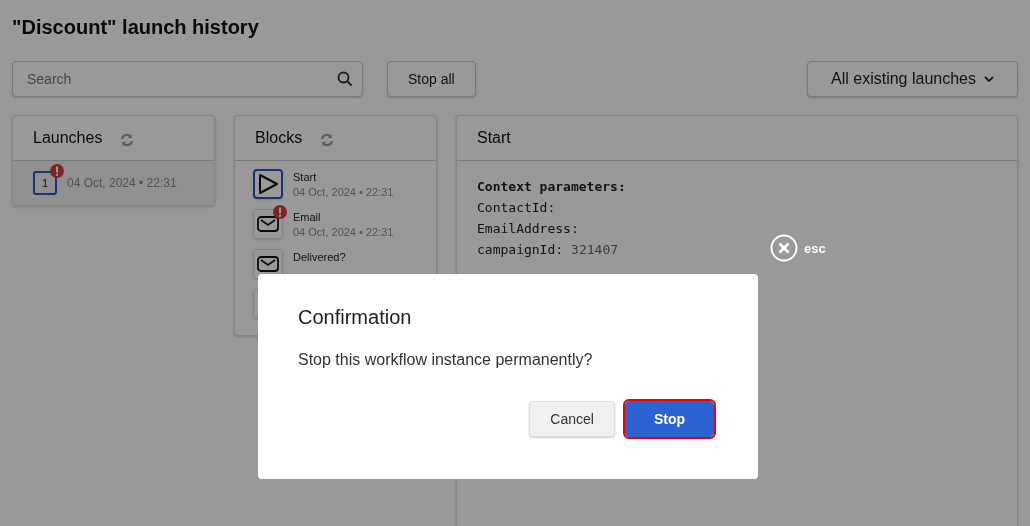 The width and height of the screenshot is (1030, 526). Describe the element at coordinates (319, 257) in the screenshot. I see `block-name: Delivered?` at that location.